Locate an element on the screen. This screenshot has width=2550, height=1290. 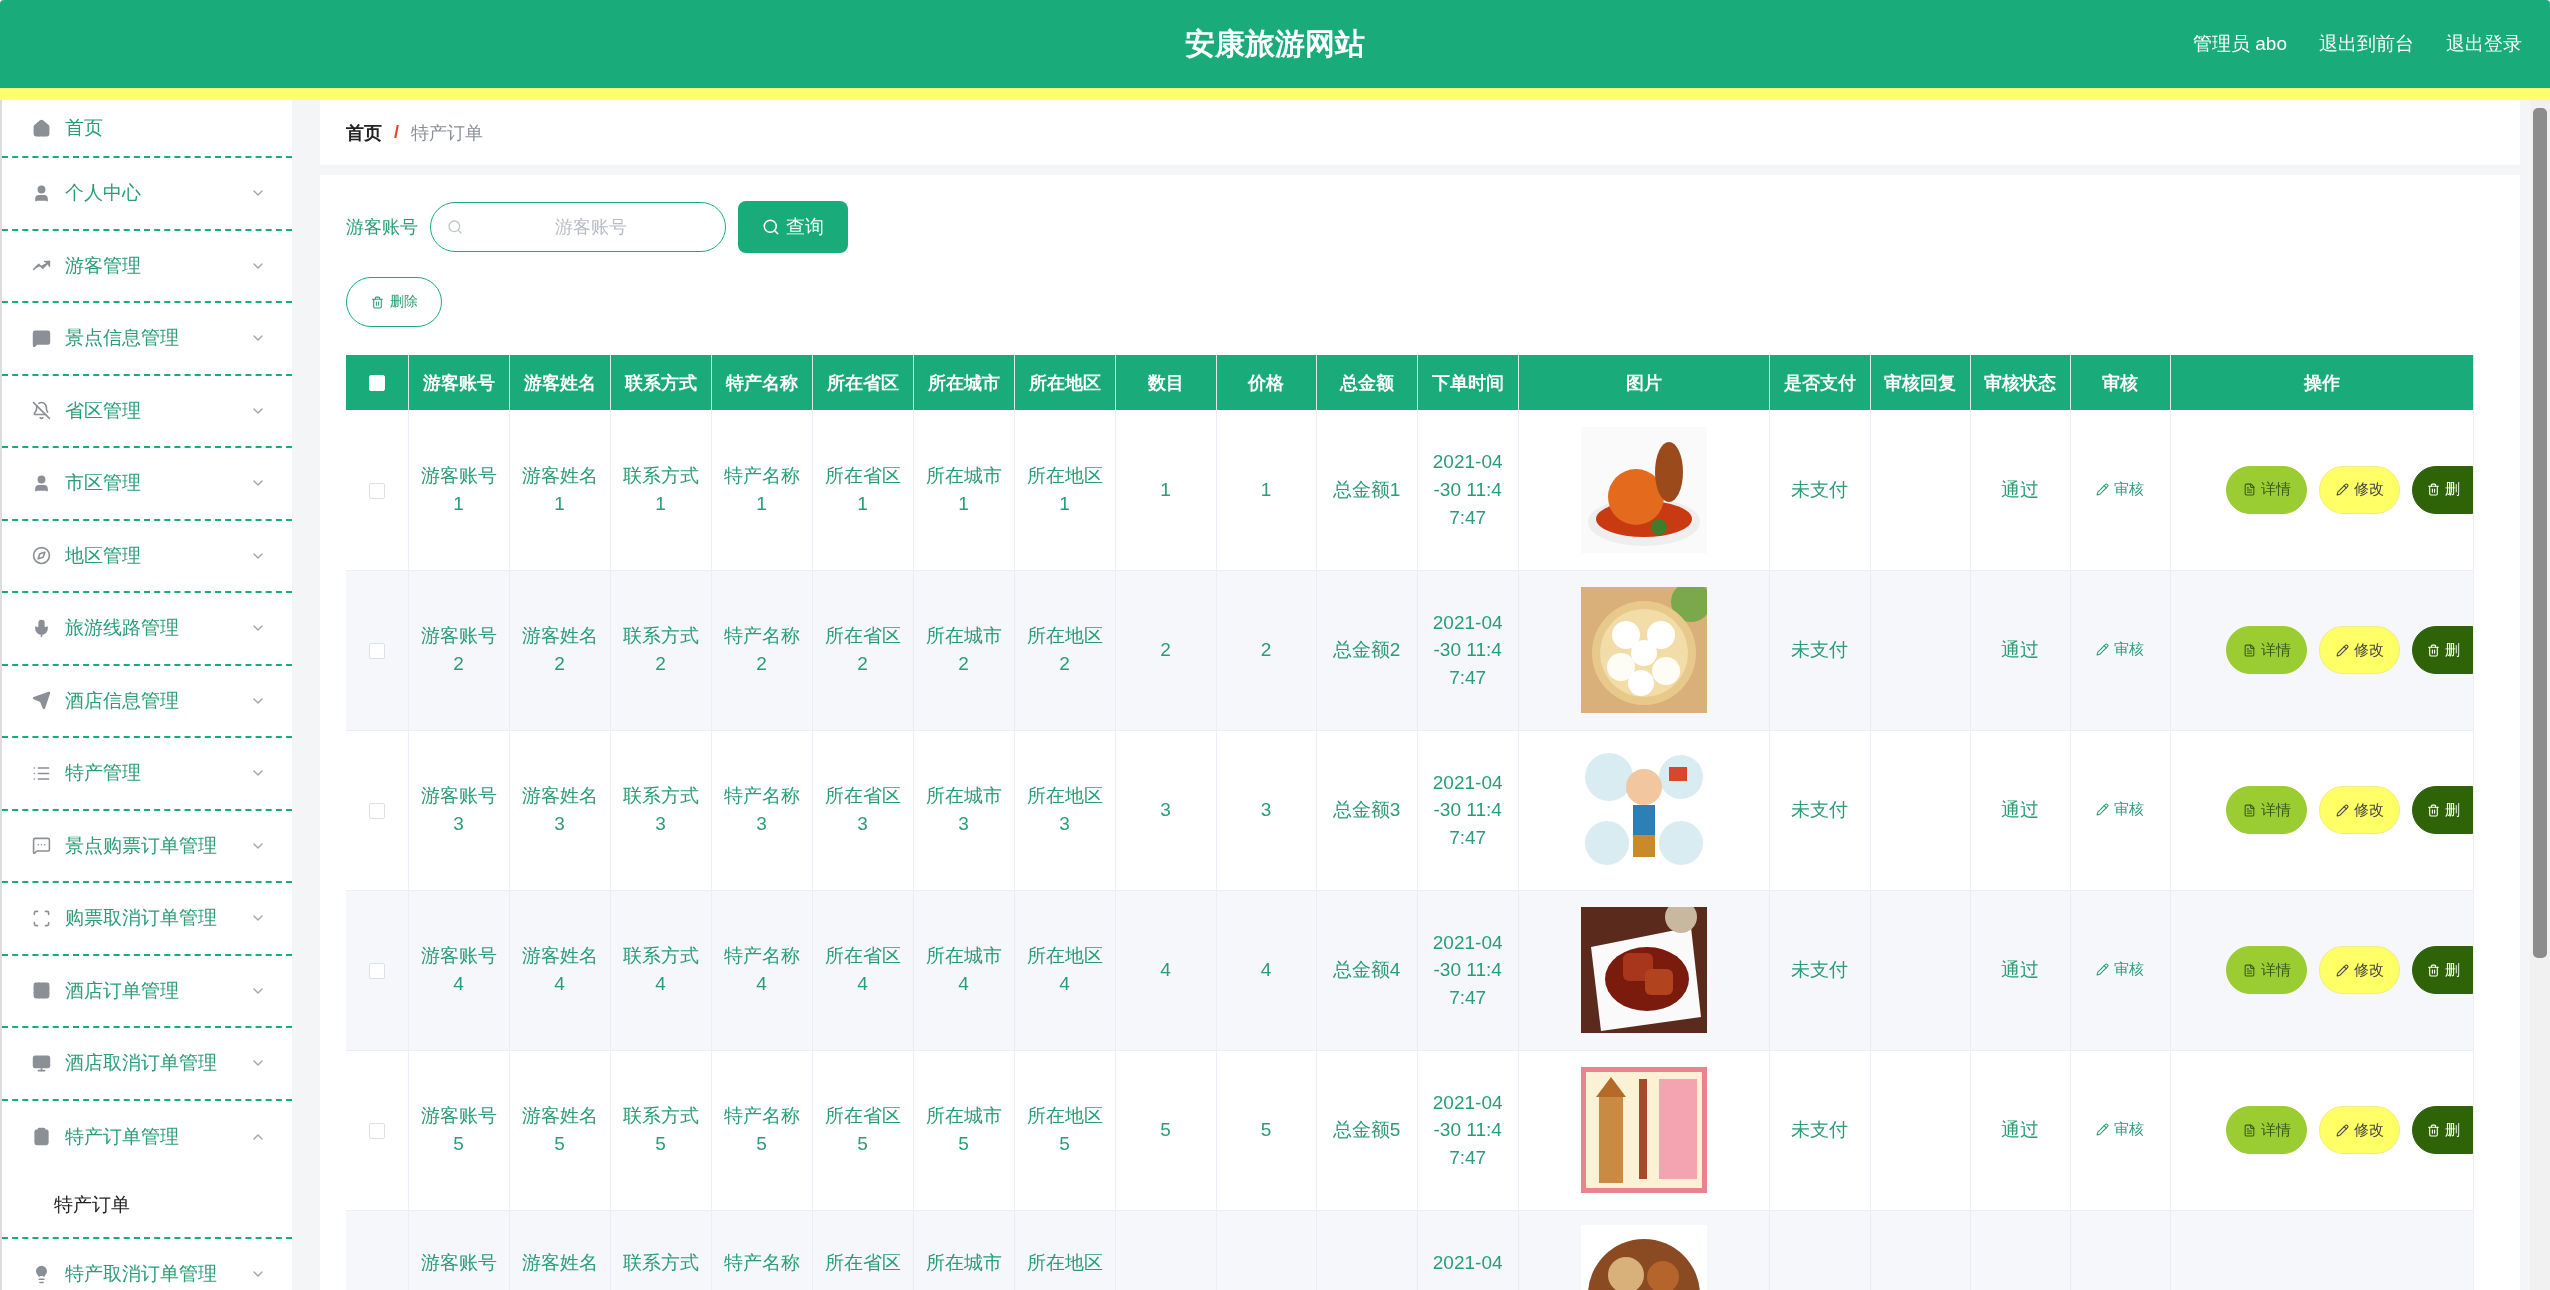
header-link: 退出到前台 is located at coordinates (2366, 44).